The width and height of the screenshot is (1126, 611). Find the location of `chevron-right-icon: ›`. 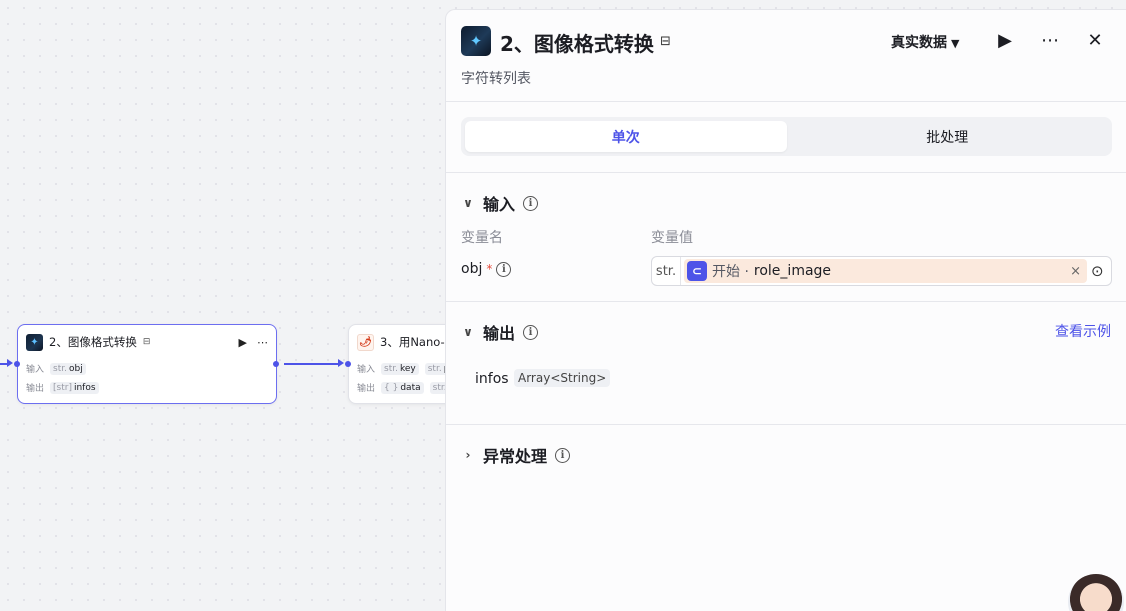

chevron-right-icon: › is located at coordinates (468, 455).